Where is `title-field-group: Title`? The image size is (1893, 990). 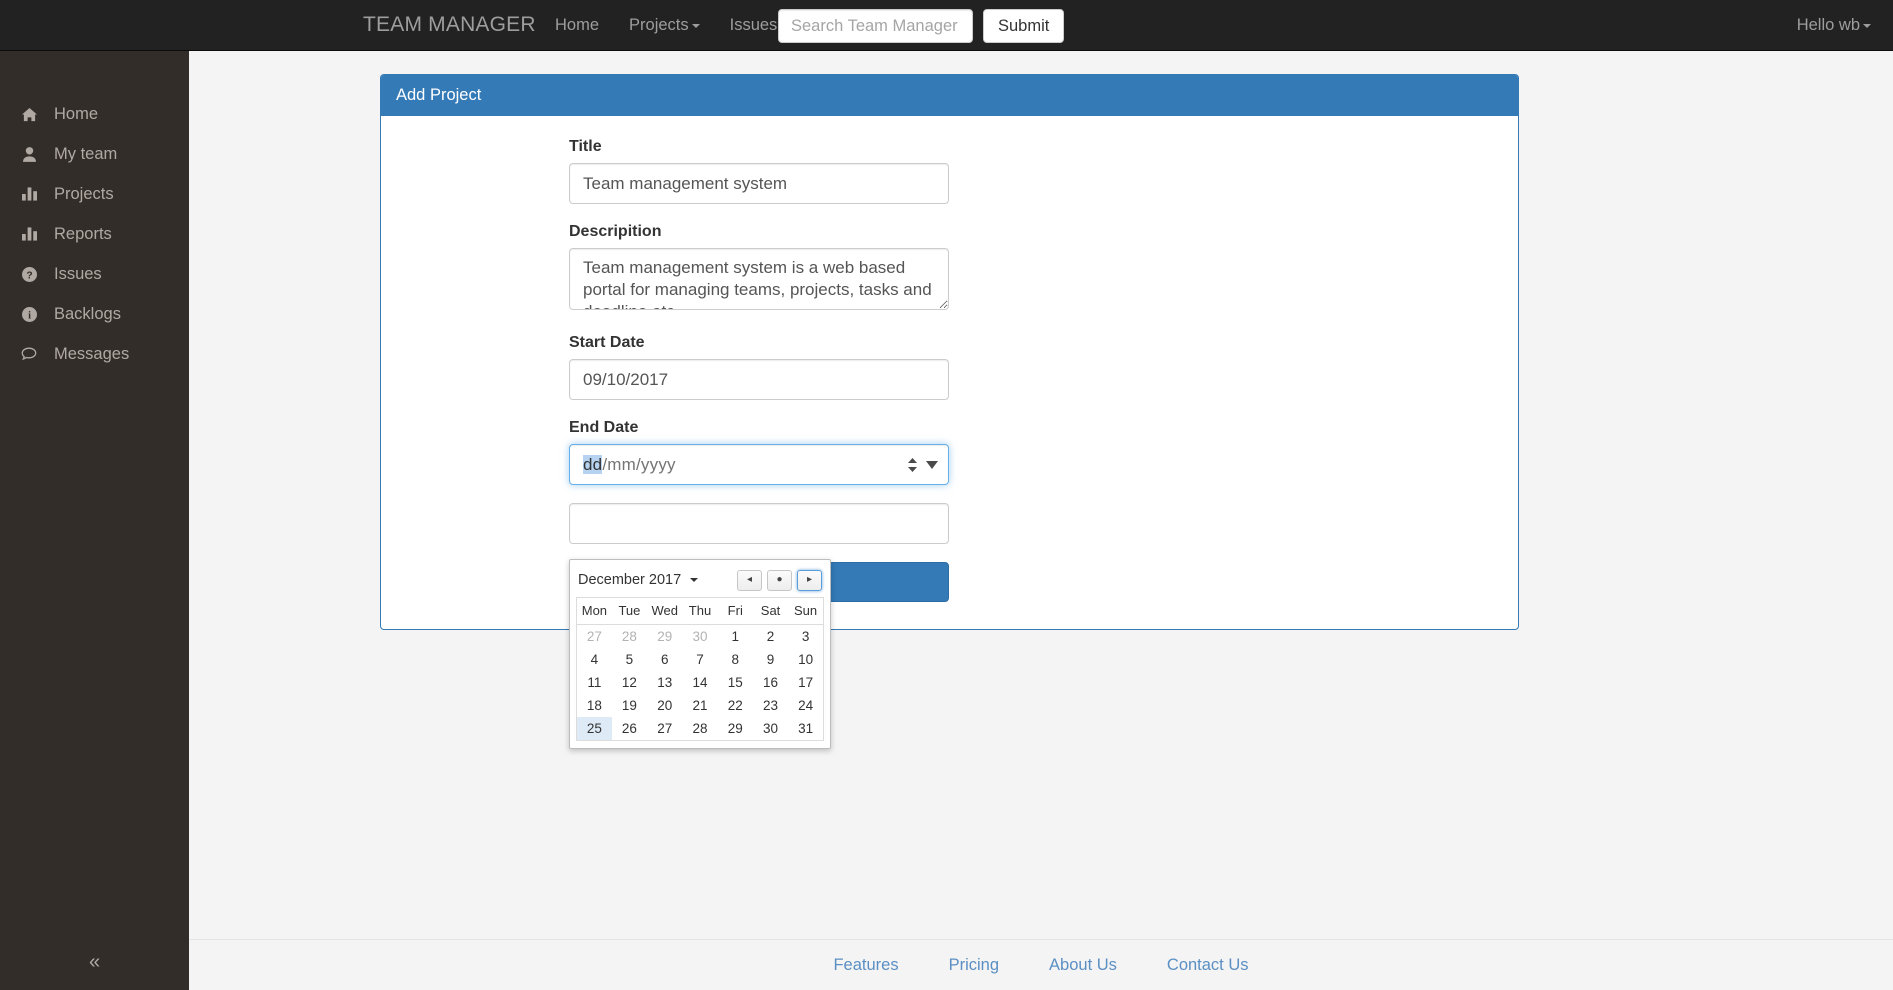 title-field-group: Title is located at coordinates (759, 170).